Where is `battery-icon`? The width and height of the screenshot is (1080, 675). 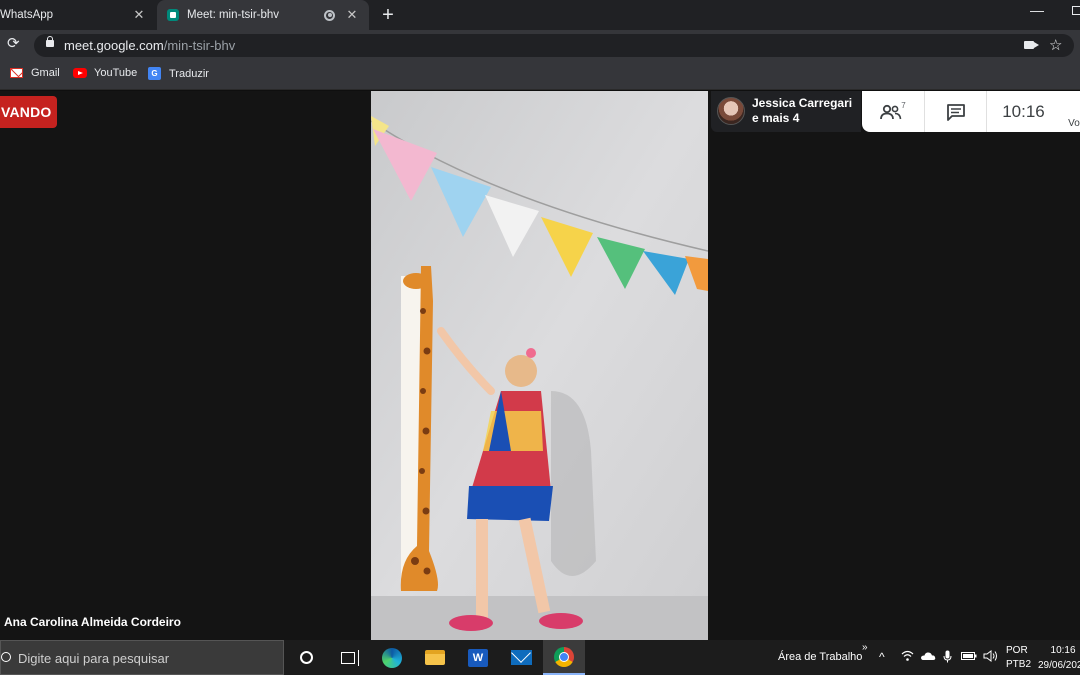
battery-icon is located at coordinates (969, 657).